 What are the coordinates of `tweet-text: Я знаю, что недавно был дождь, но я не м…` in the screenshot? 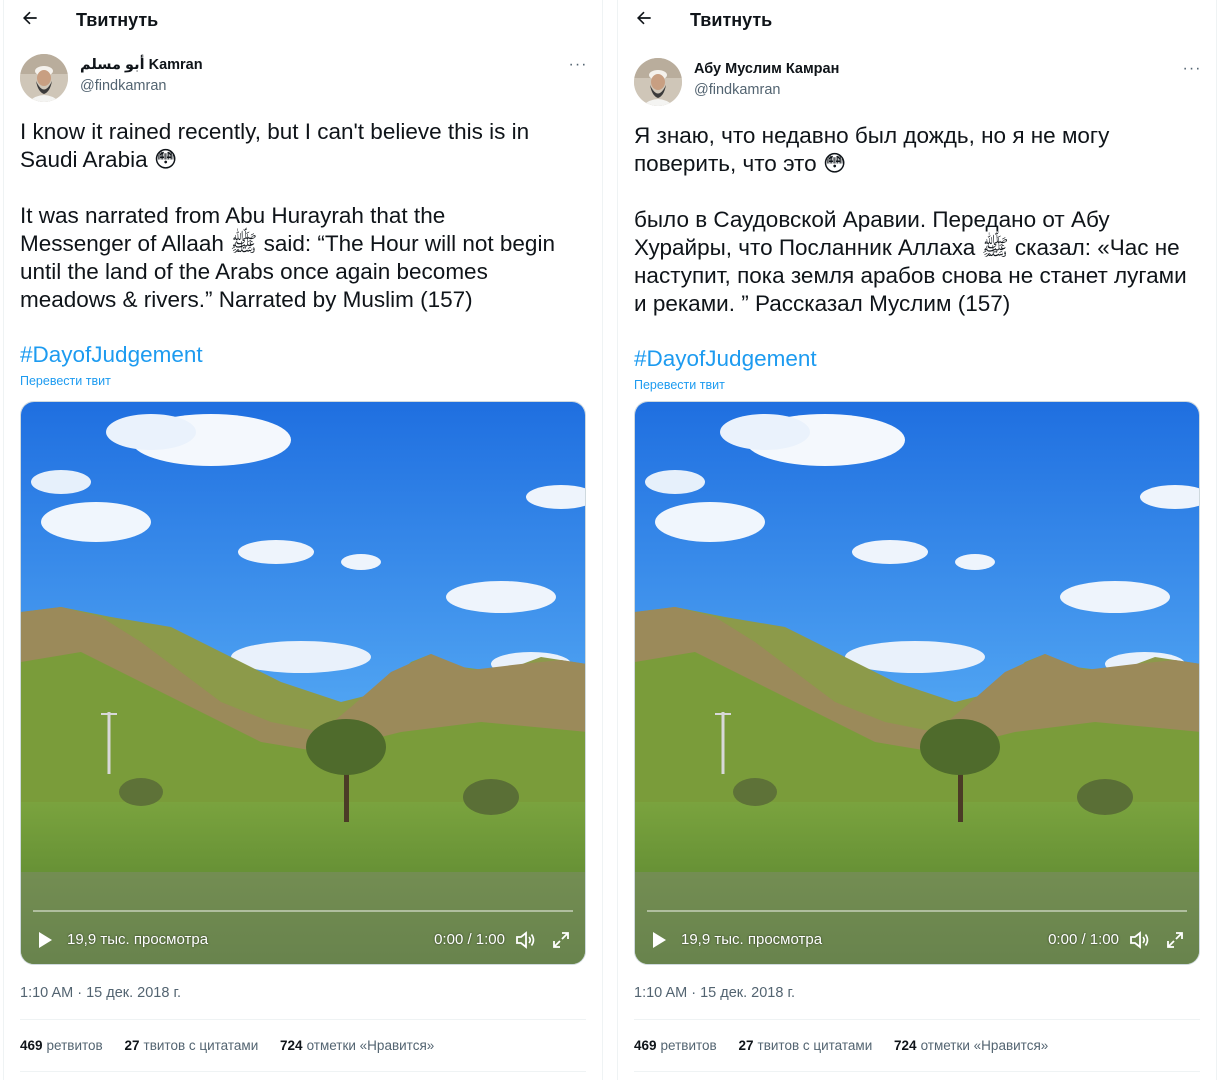 It's located at (910, 219).